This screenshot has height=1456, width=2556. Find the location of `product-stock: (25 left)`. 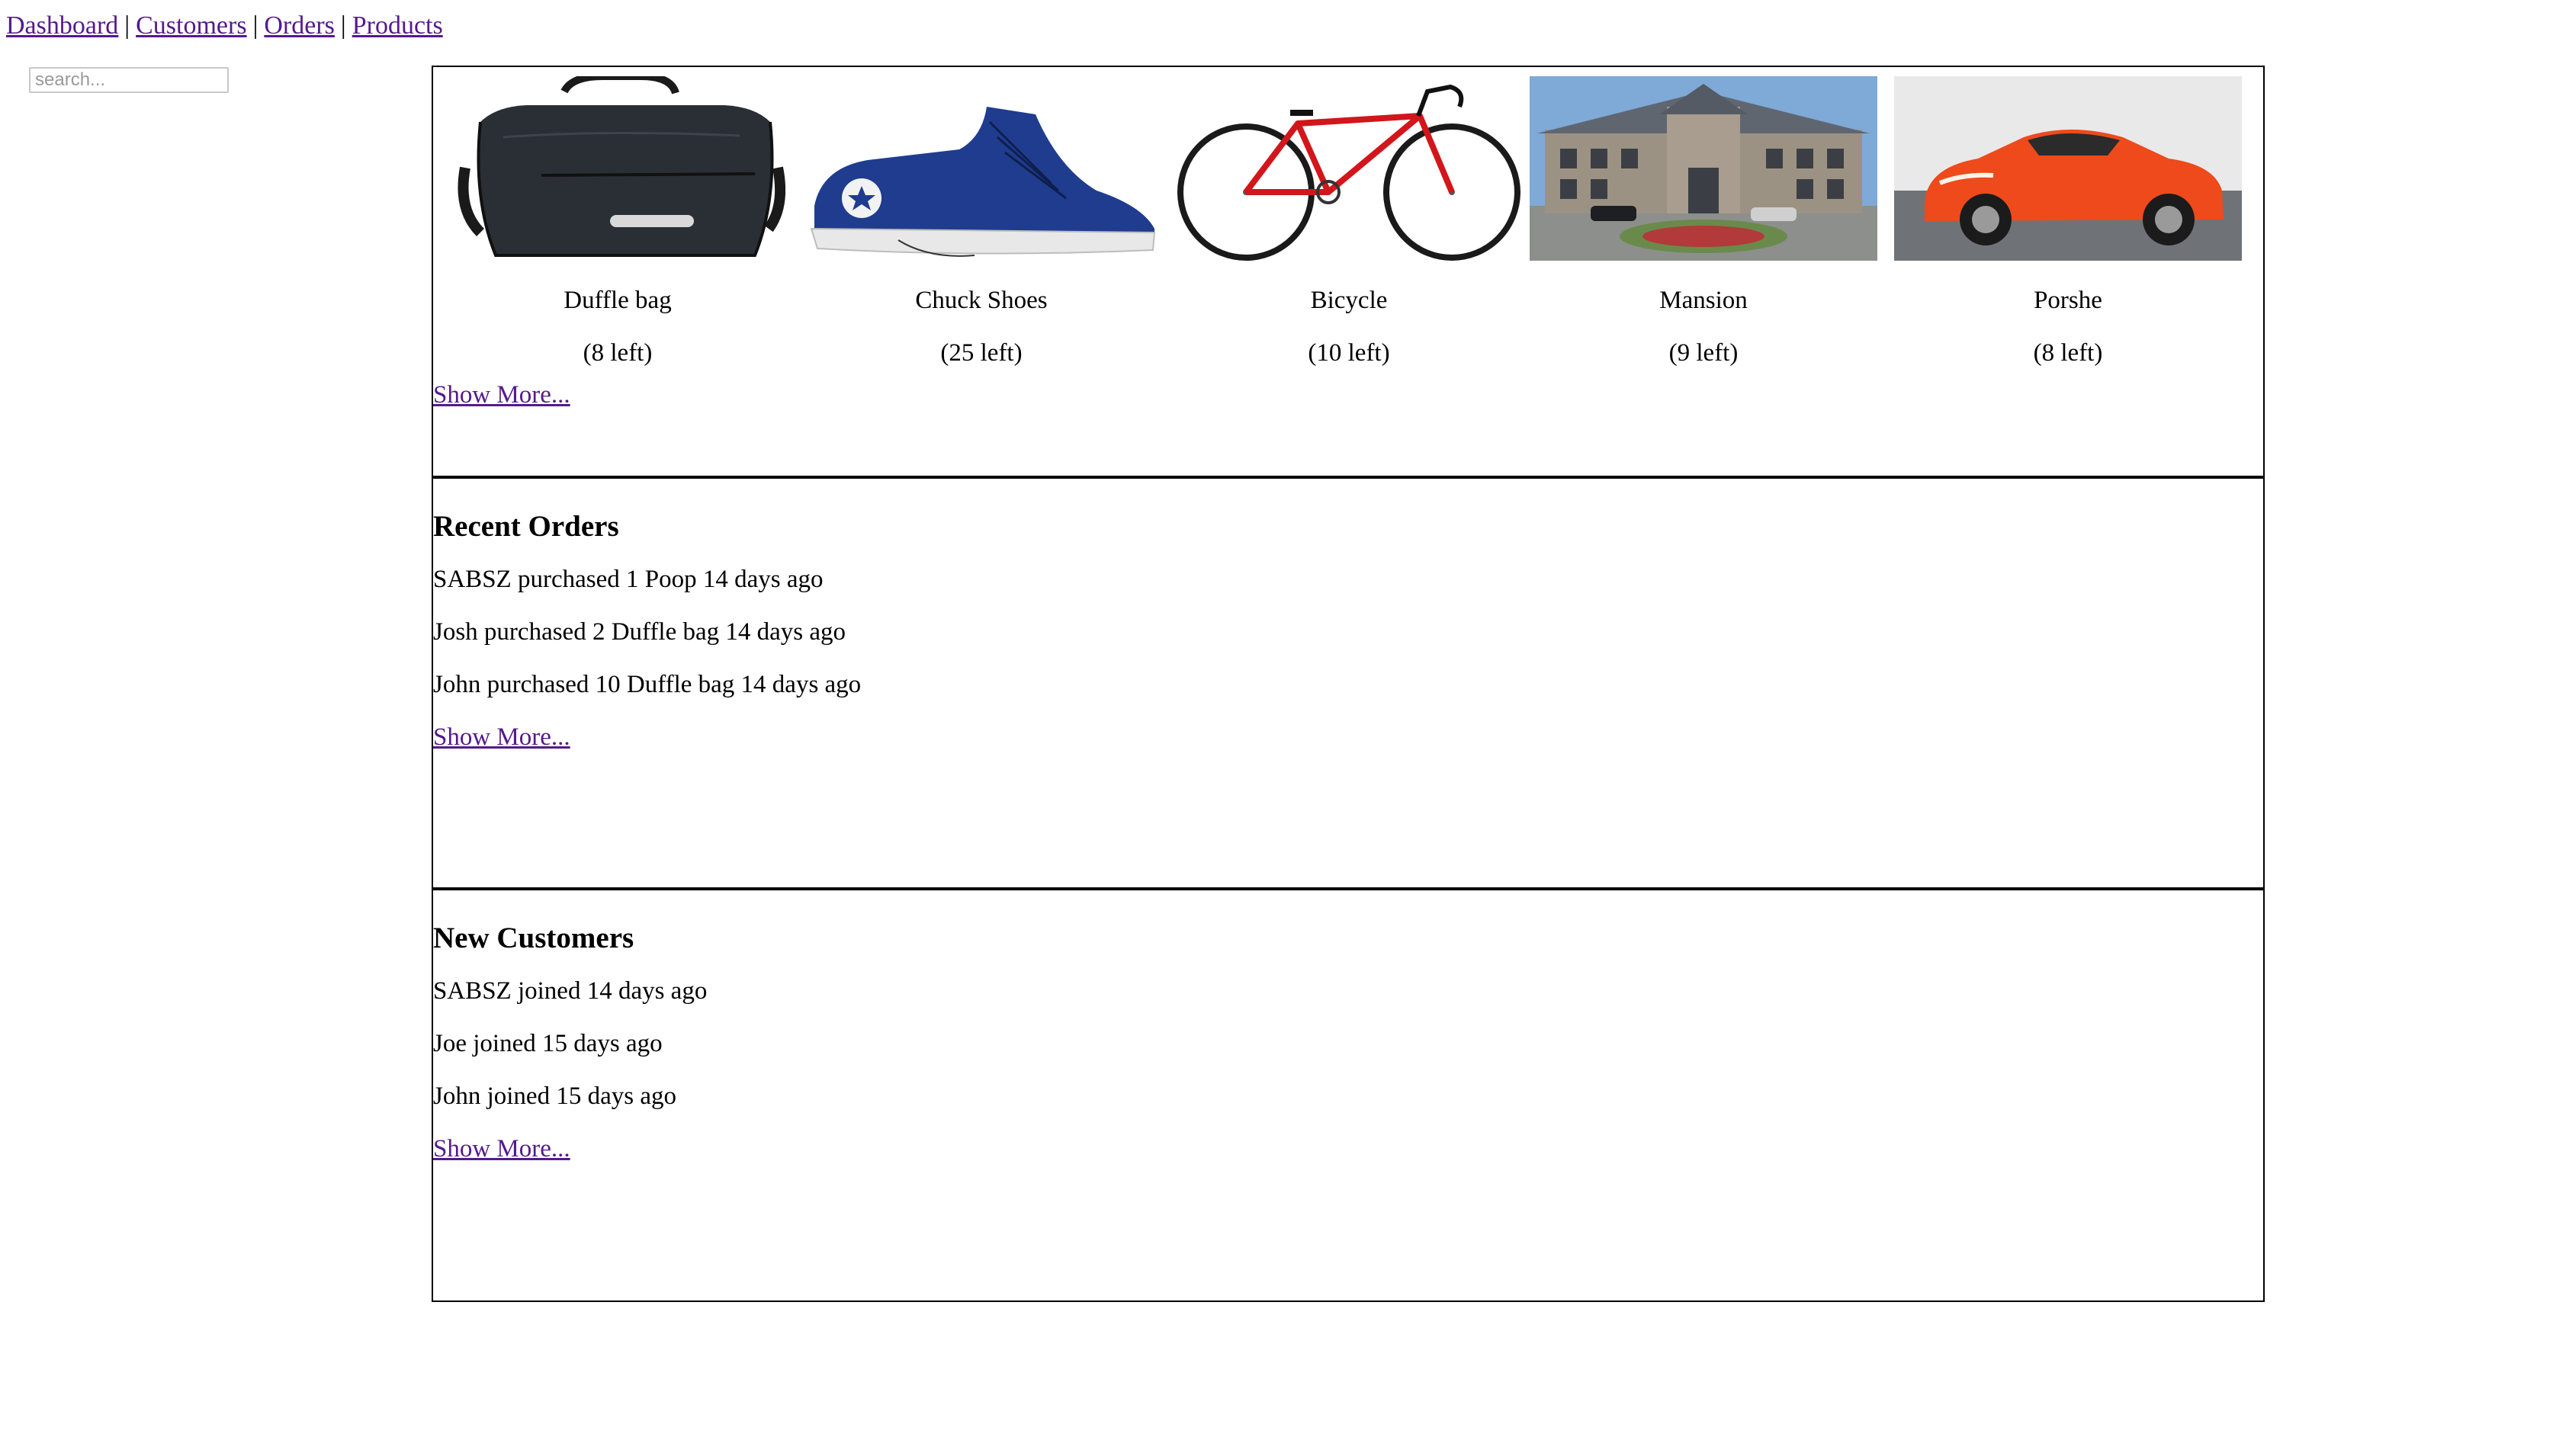

product-stock: (25 left) is located at coordinates (982, 353).